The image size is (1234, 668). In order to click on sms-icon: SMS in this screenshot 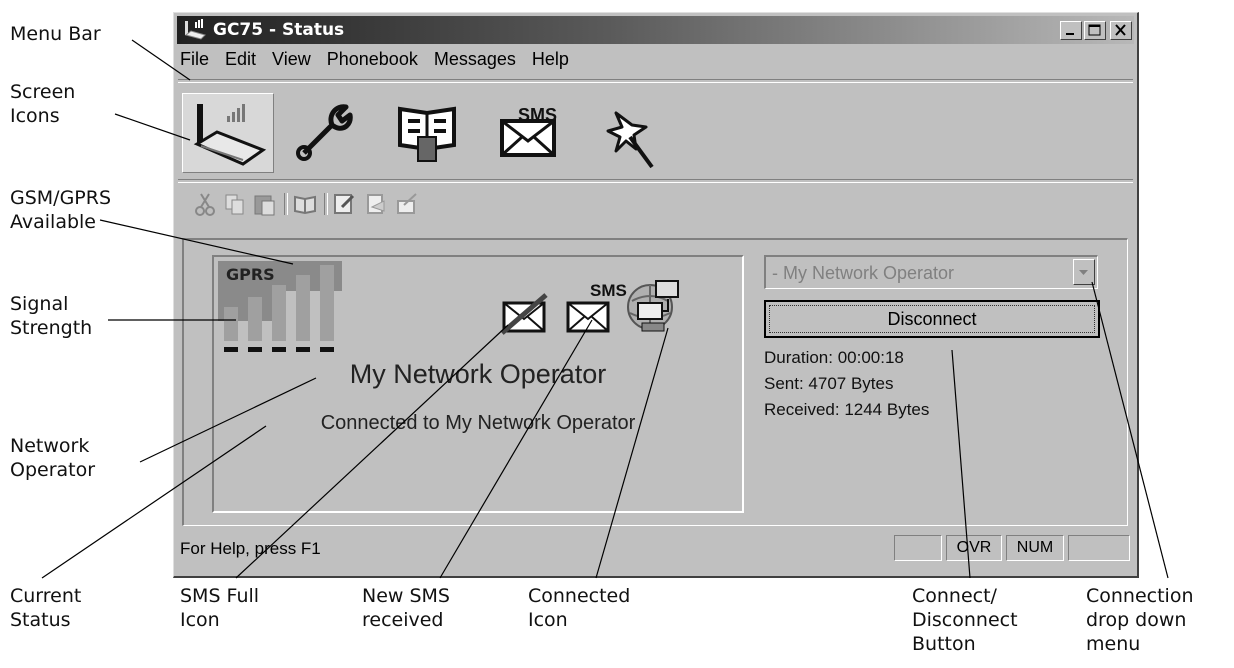, I will do `click(528, 131)`.